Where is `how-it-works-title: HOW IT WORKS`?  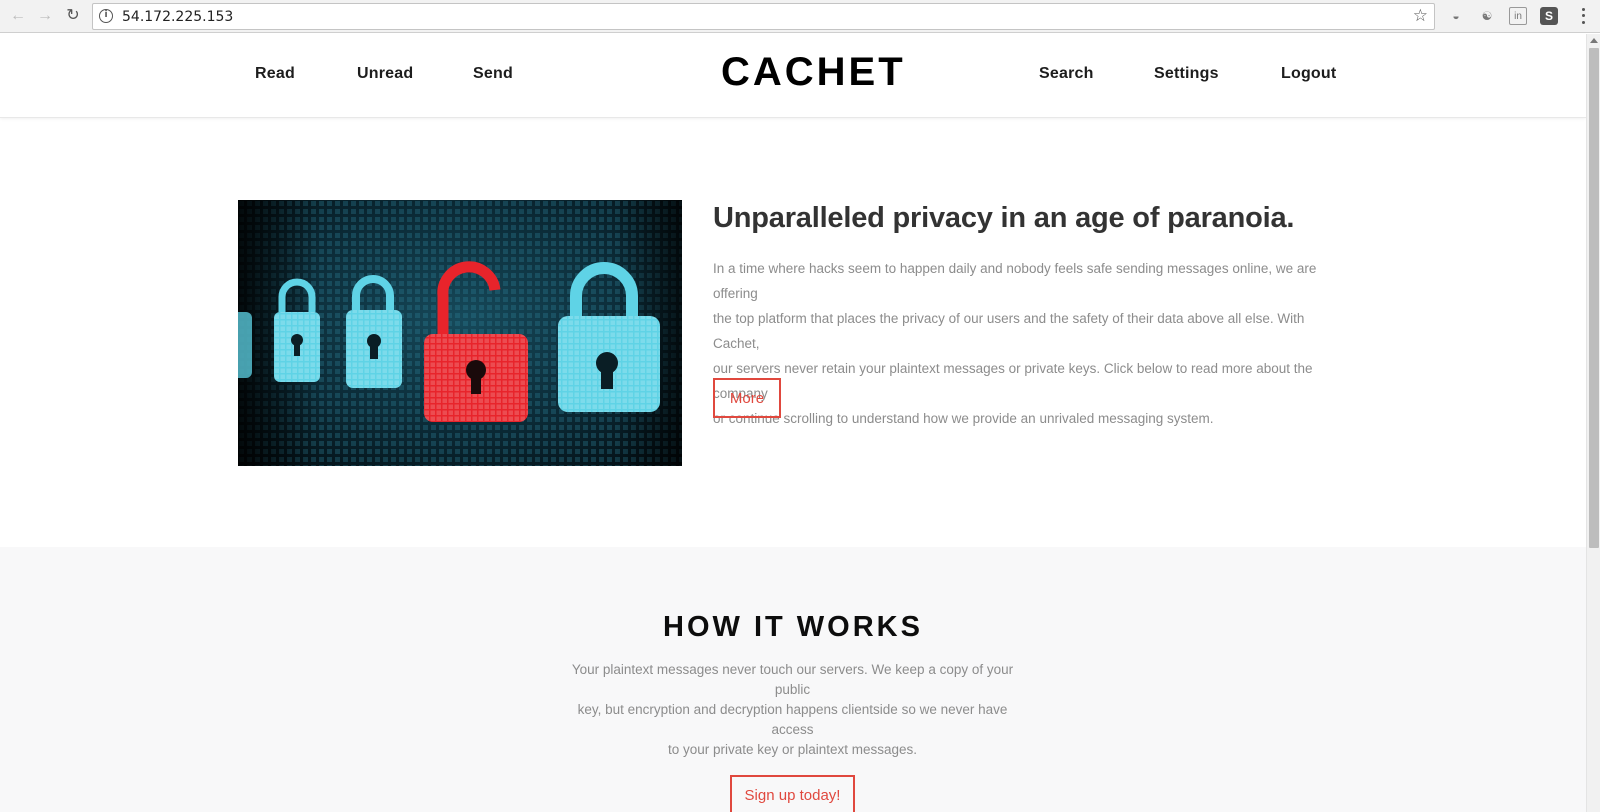 how-it-works-title: HOW IT WORKS is located at coordinates (793, 627).